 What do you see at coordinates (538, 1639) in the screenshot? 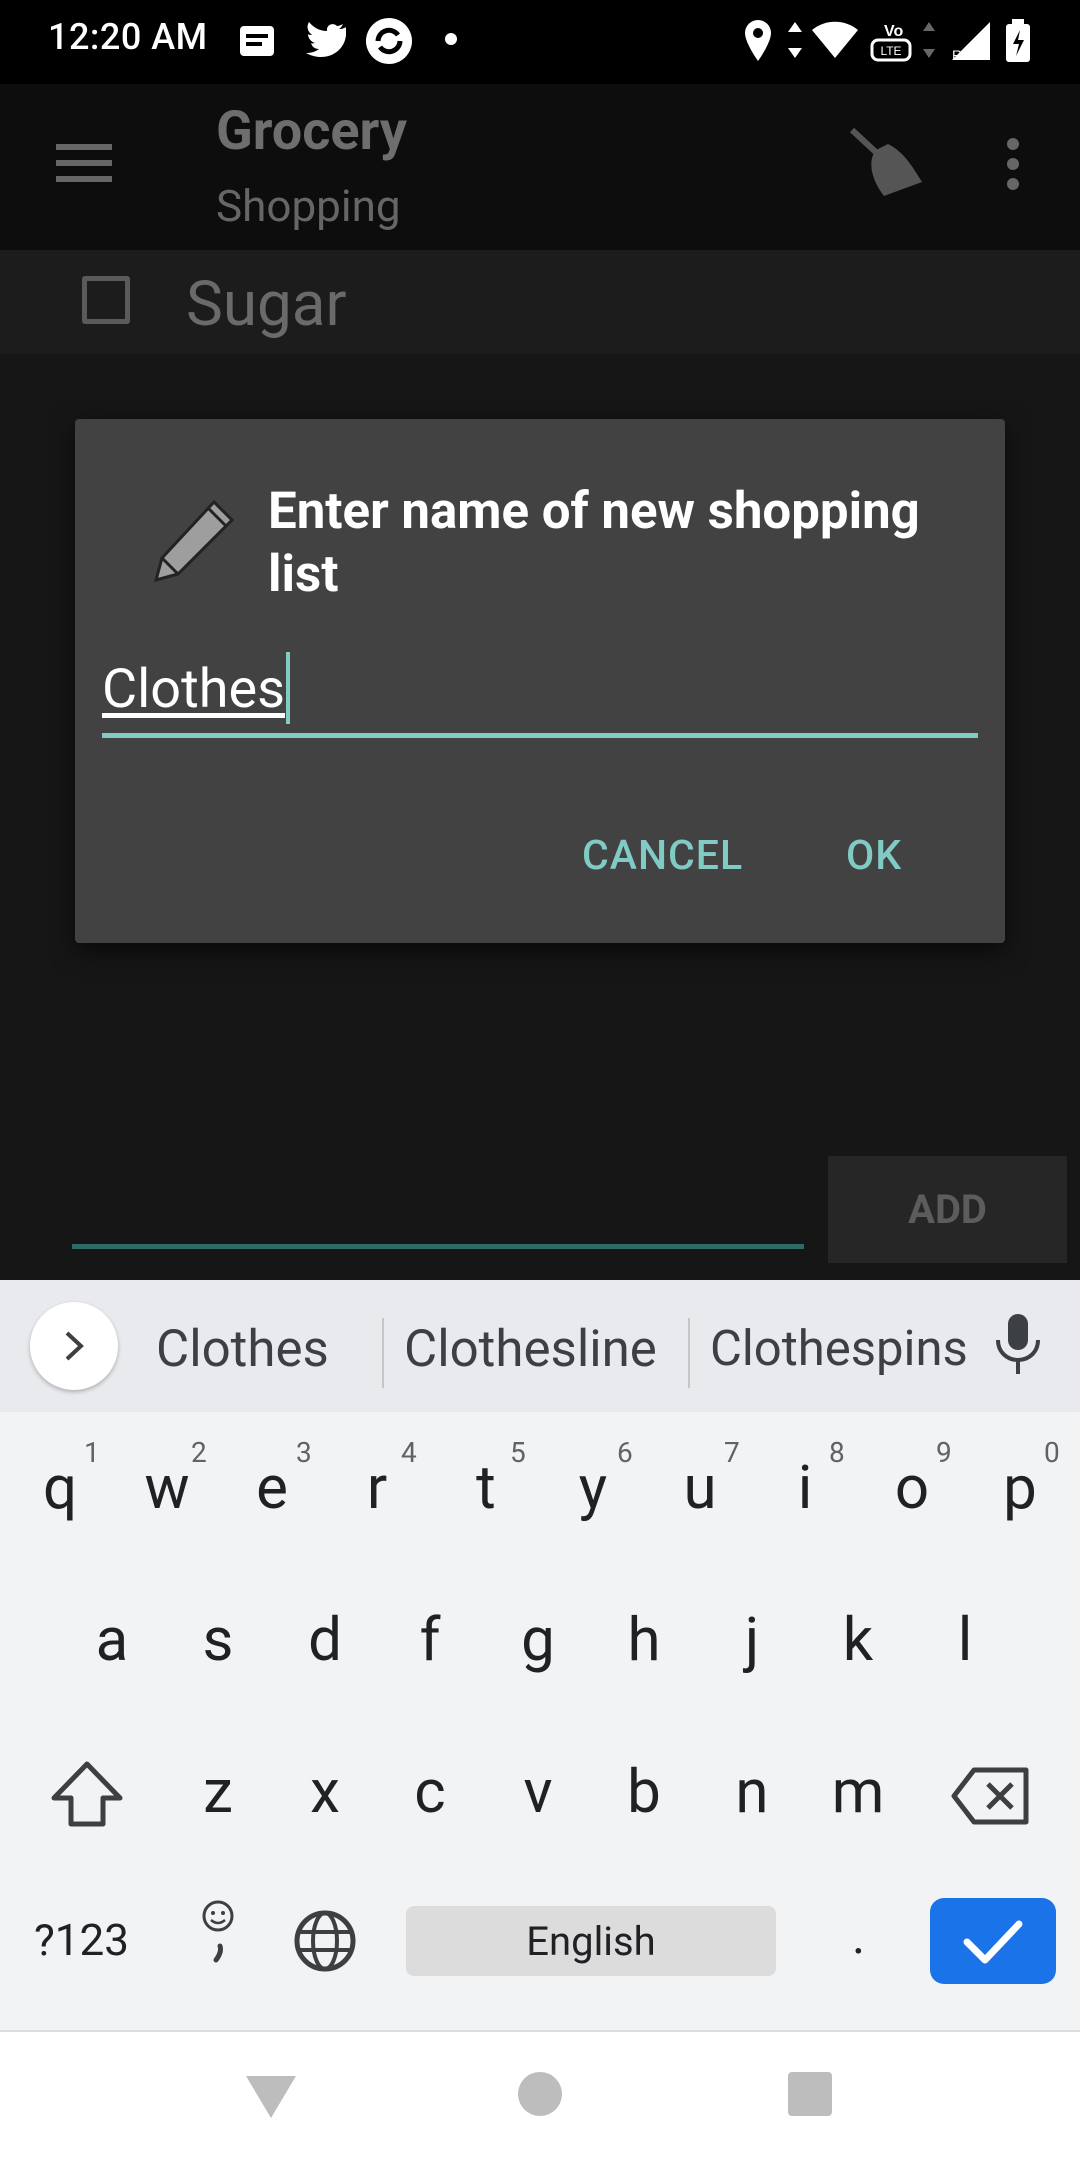
I see `key-g: g` at bounding box center [538, 1639].